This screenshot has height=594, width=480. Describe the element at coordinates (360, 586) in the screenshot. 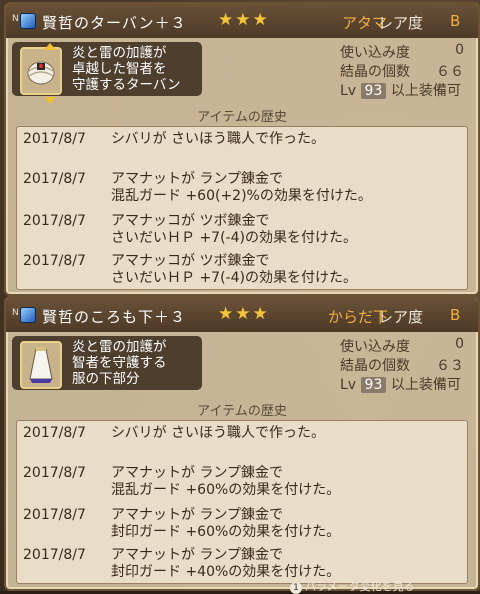

I see `footer-label: パラメータ変化を見る` at that location.